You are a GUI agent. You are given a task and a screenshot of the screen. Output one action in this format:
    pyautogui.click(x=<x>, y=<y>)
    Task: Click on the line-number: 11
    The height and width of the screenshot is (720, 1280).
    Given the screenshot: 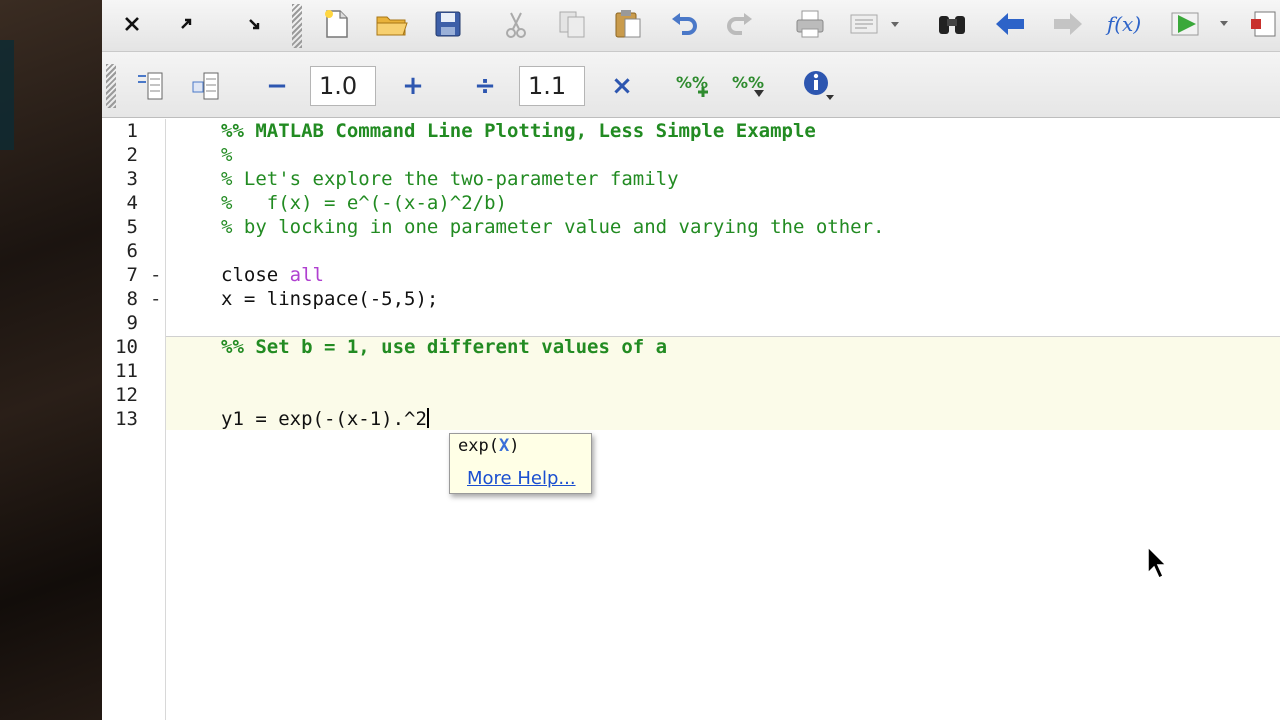 What is the action you would take?
    pyautogui.click(x=126, y=371)
    